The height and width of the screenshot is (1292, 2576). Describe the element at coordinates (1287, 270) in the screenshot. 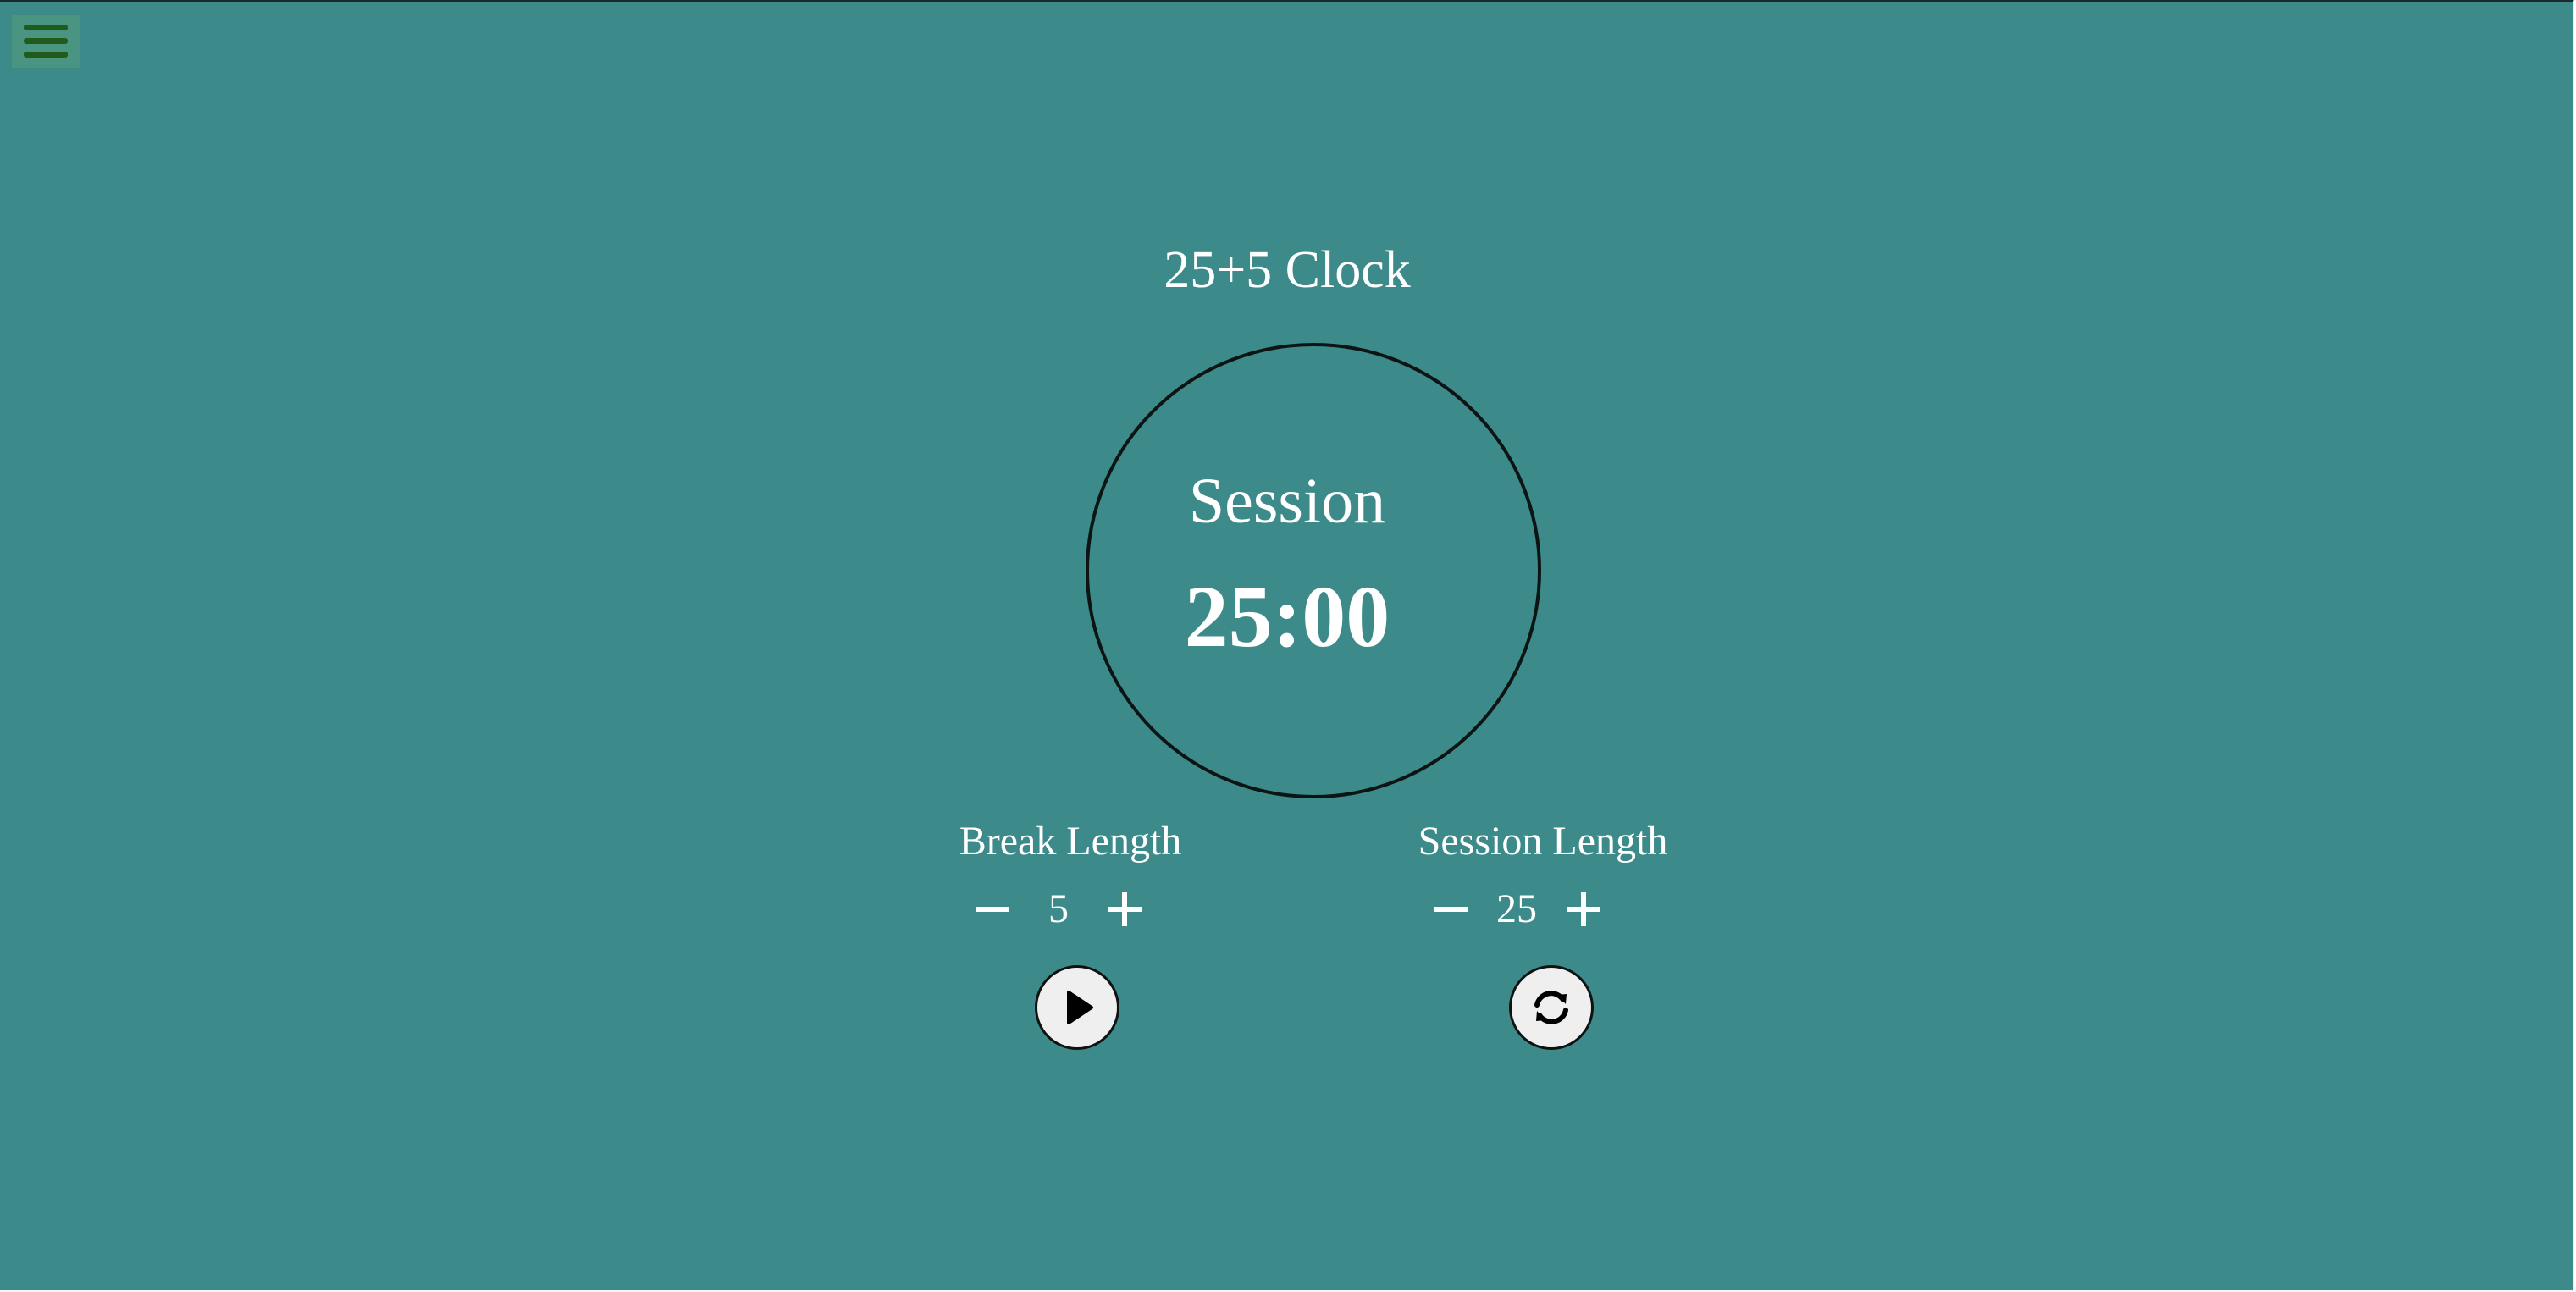

I see `page-title: 25+5 Clock` at that location.